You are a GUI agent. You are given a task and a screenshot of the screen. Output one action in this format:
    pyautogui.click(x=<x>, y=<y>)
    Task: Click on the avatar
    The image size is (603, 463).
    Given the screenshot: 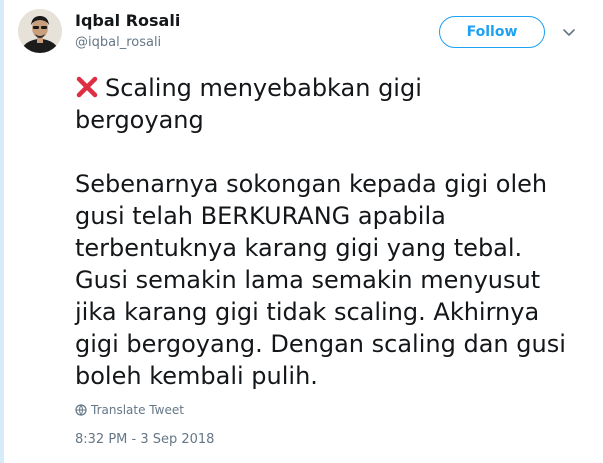 What is the action you would take?
    pyautogui.click(x=40, y=31)
    